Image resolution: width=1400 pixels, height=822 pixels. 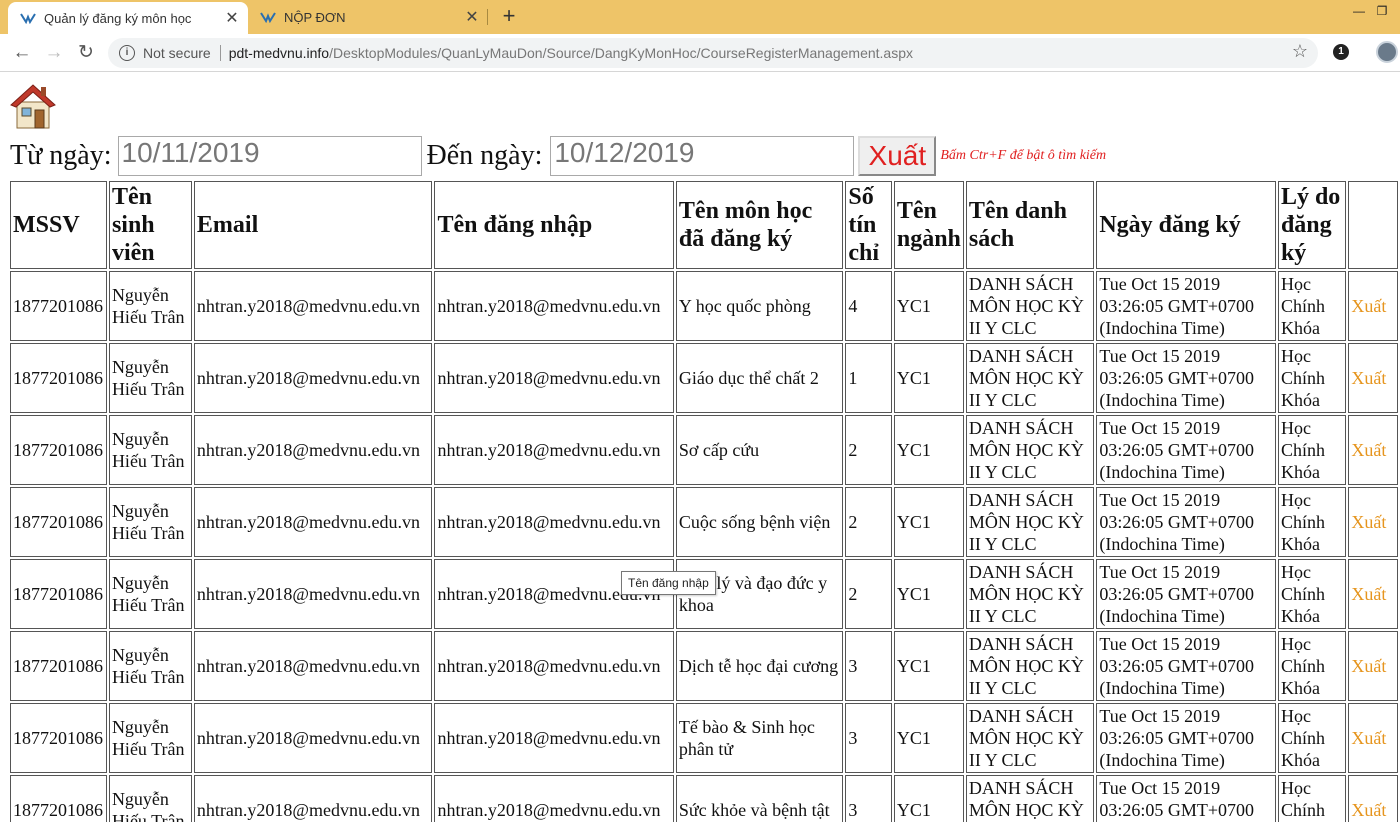 What do you see at coordinates (313, 225) in the screenshot?
I see `column-header-email: Email` at bounding box center [313, 225].